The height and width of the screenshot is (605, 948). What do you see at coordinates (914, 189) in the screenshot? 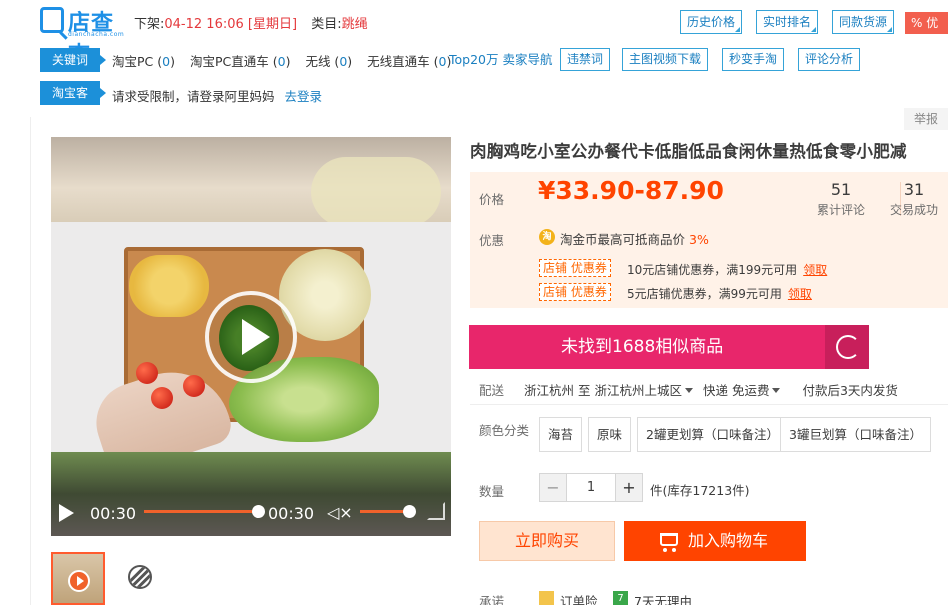
I see `sales-count: 31` at bounding box center [914, 189].